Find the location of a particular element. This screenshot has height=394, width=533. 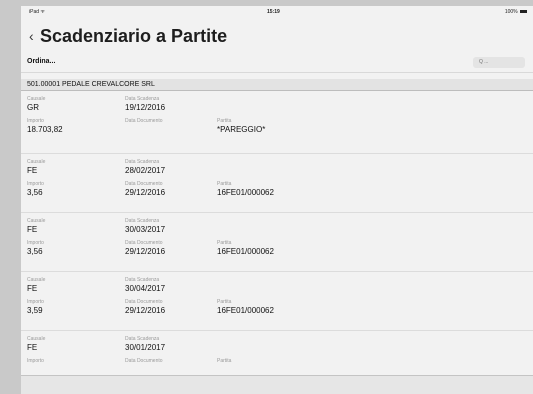

customer-label: 501.00001 PEDALE CREVALCORE SRL is located at coordinates (91, 84).